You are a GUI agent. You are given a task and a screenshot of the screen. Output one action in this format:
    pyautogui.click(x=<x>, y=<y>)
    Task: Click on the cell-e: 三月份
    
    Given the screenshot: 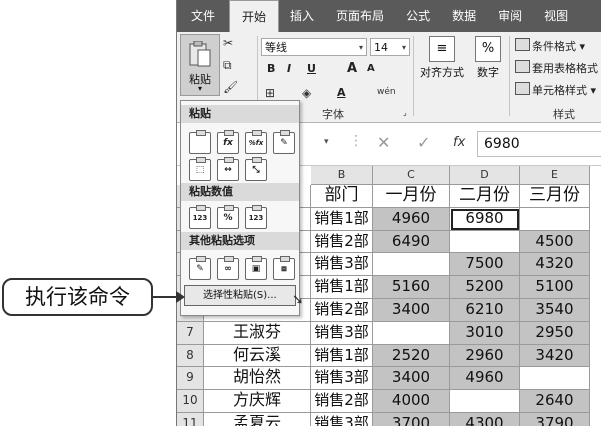 What is the action you would take?
    pyautogui.click(x=555, y=196)
    